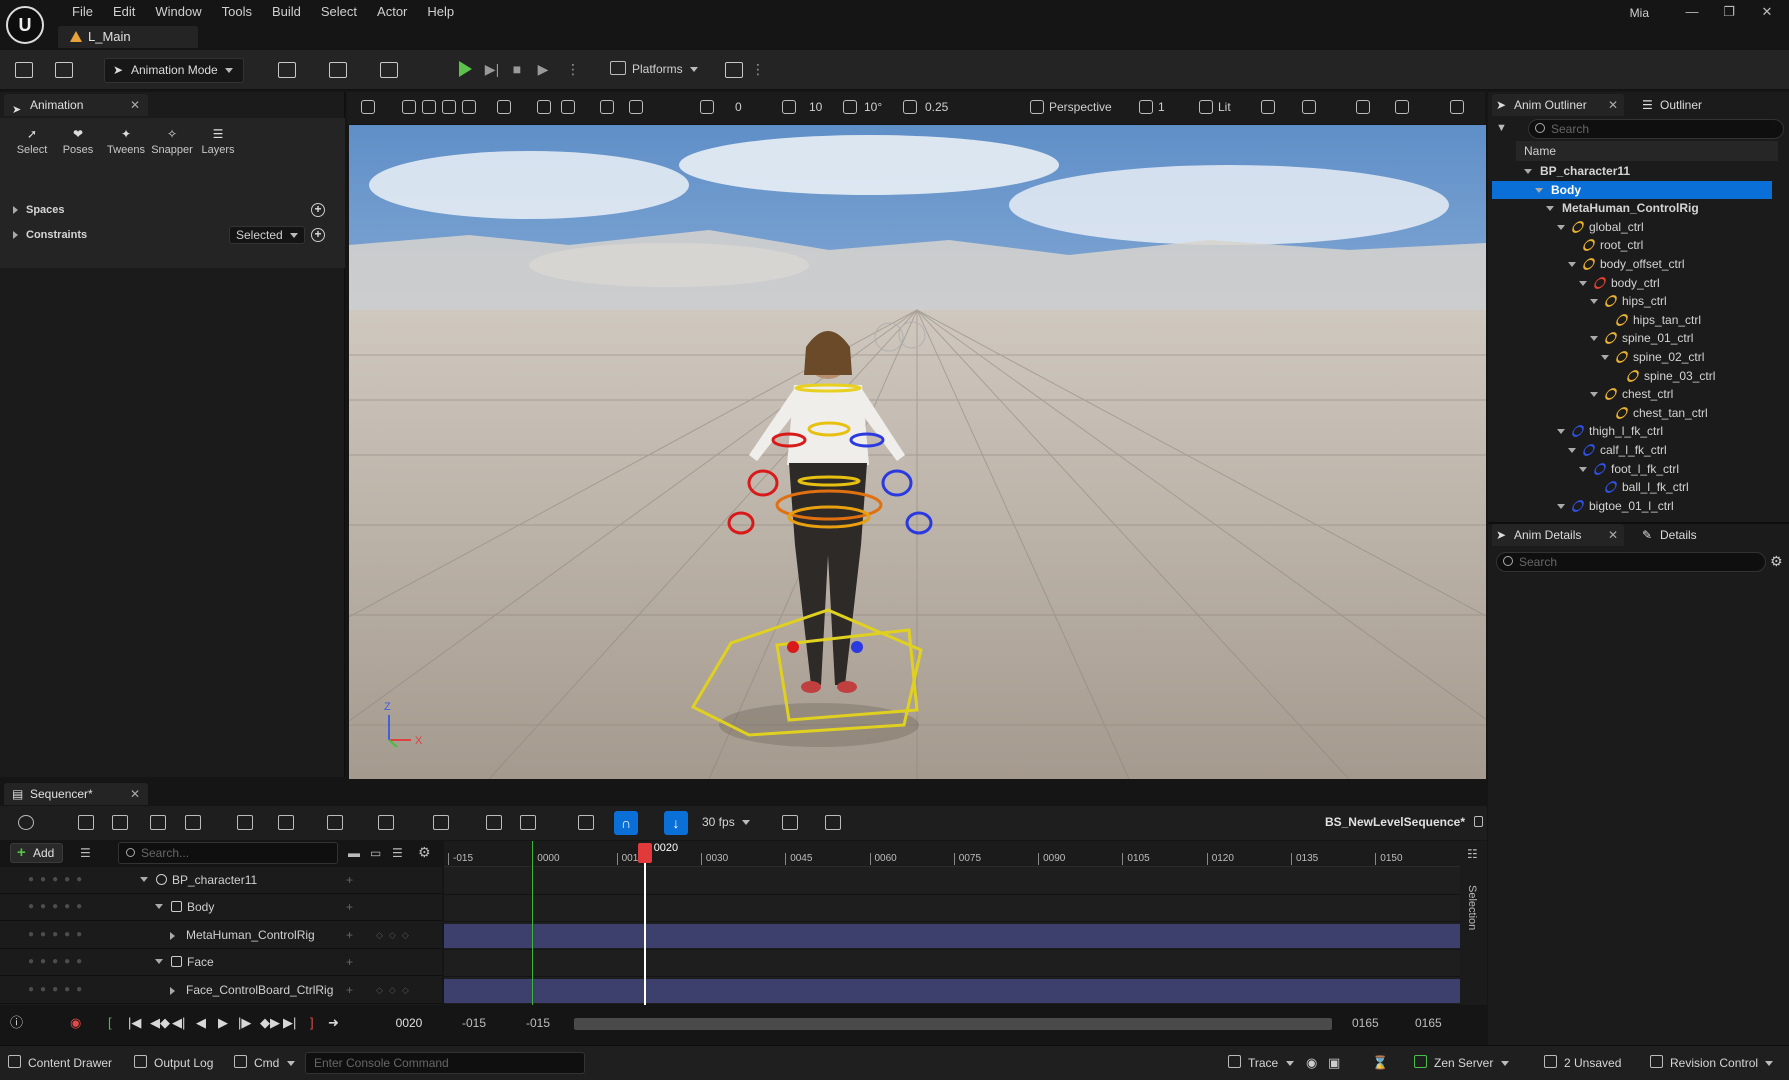  I want to click on track-row: ●●●●● MetaHuman_ControlRig + ◇◇◇, so click(221, 935).